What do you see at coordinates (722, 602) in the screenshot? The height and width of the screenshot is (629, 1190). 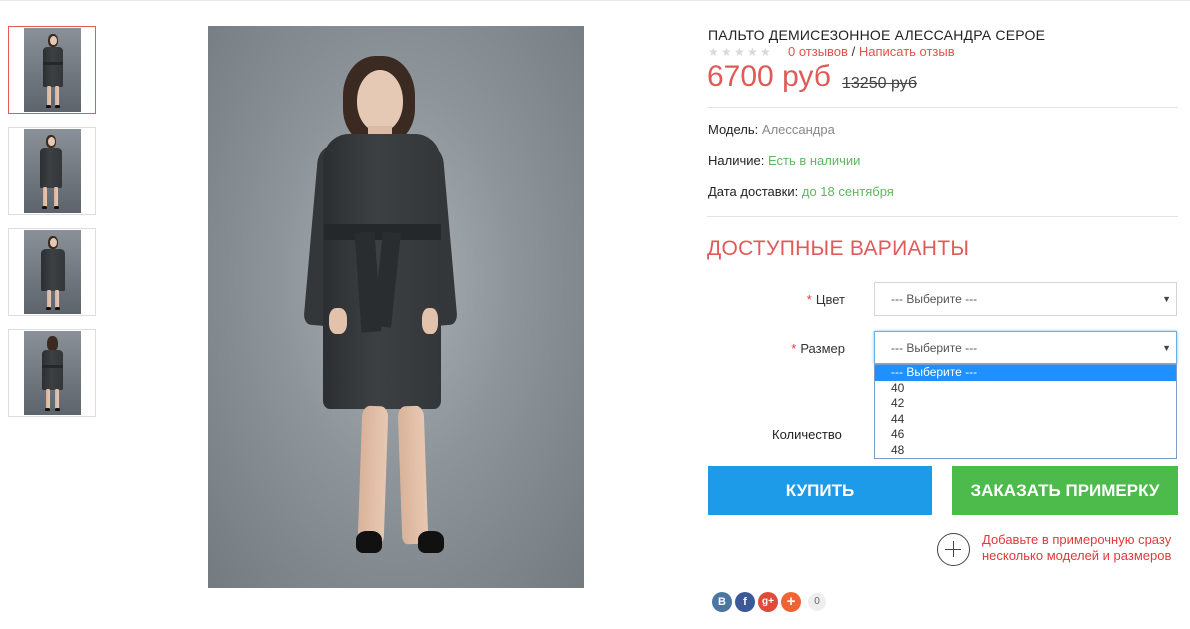 I see `vk-share-icon: В` at bounding box center [722, 602].